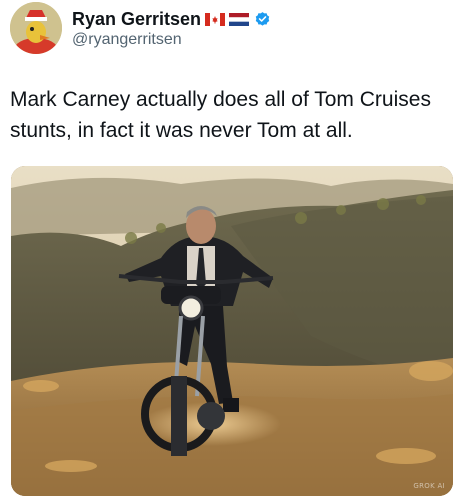  Describe the element at coordinates (36, 28) in the screenshot. I see `avatar` at that location.